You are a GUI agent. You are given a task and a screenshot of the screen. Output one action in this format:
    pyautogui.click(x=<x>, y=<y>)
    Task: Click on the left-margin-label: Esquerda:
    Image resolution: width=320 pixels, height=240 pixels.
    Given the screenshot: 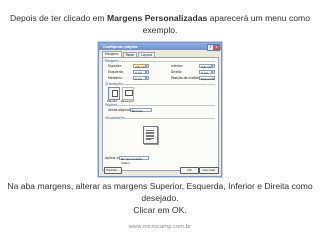 What is the action you would take?
    pyautogui.click(x=116, y=72)
    